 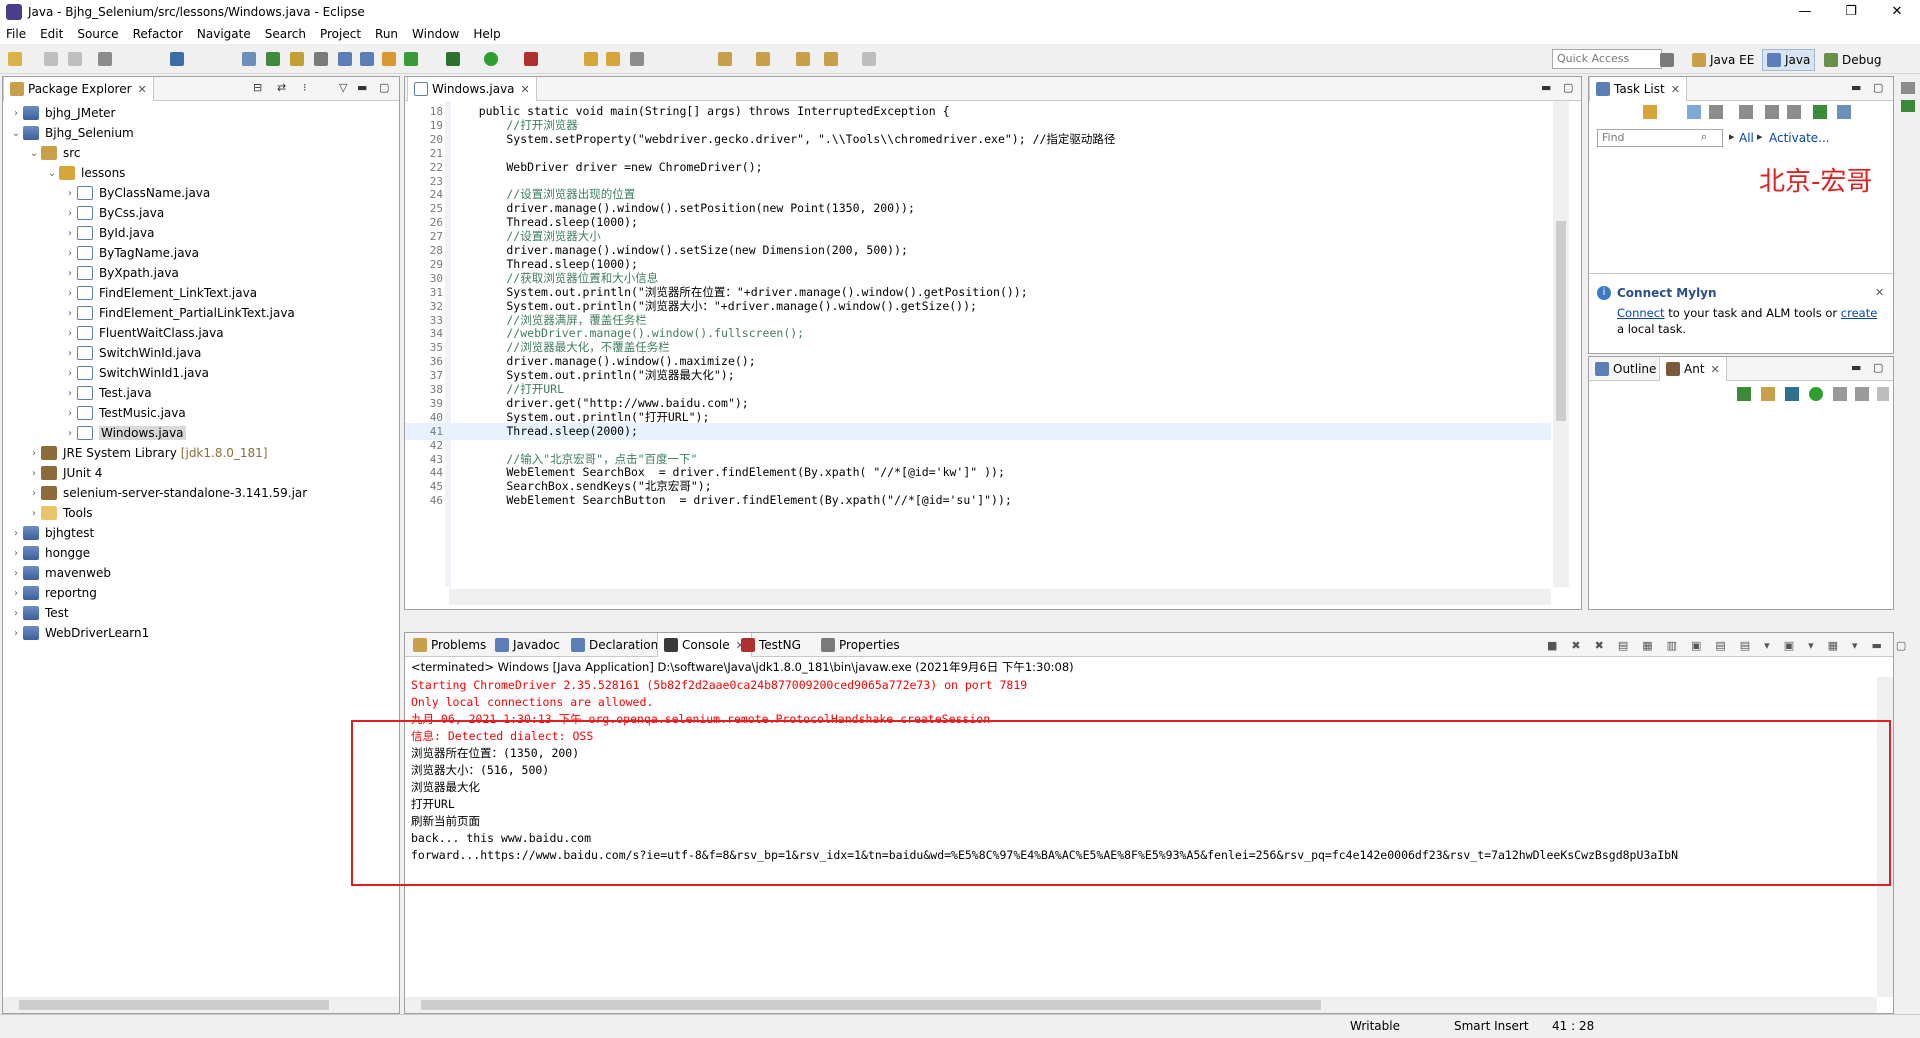 What do you see at coordinates (449, 645) in the screenshot?
I see `tab-problems: Problems` at bounding box center [449, 645].